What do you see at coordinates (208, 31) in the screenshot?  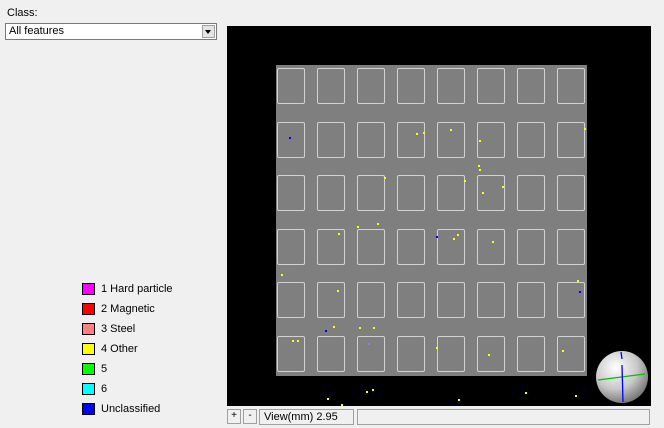 I see `chevron-down-icon` at bounding box center [208, 31].